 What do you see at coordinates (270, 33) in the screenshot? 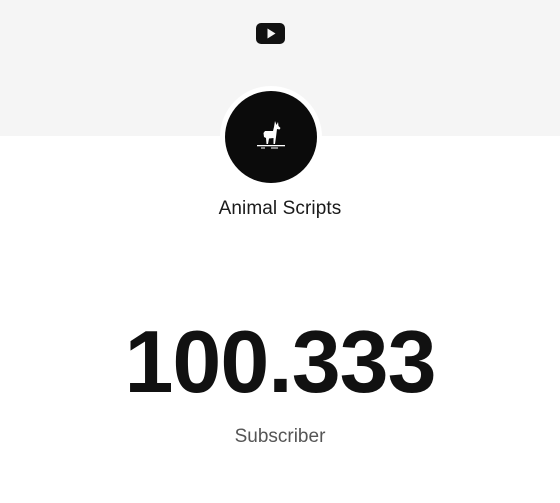
I see `youtube-play-icon` at bounding box center [270, 33].